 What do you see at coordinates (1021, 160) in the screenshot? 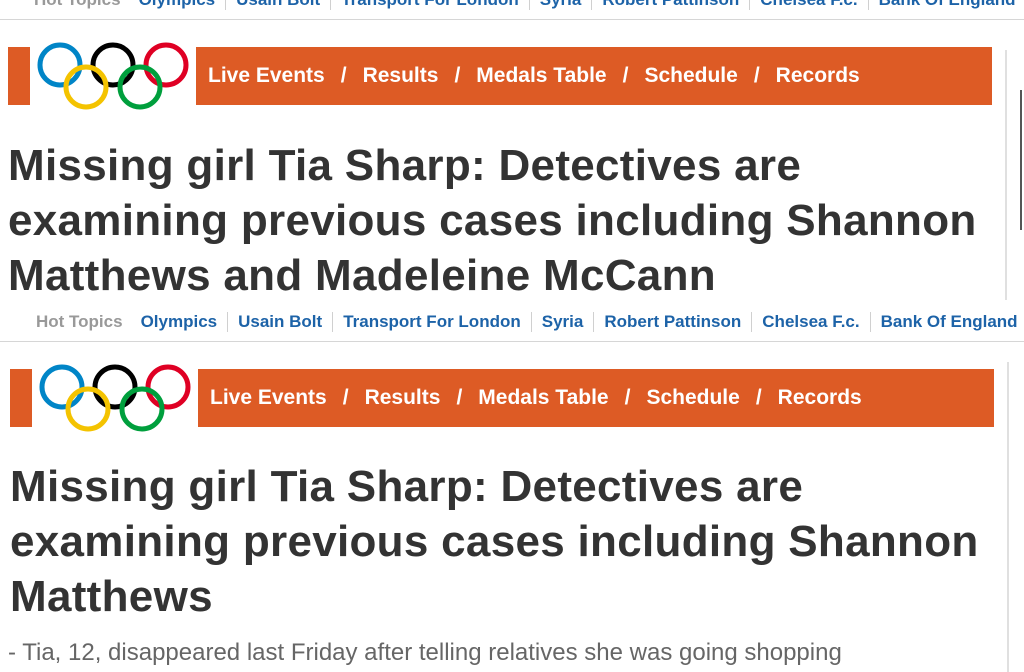
I see `sidebar-edge` at bounding box center [1021, 160].